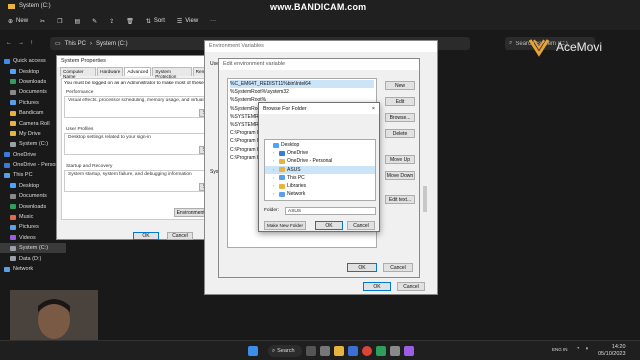  What do you see at coordinates (213, 21) in the screenshot?
I see `more-button: ···` at bounding box center [213, 21].